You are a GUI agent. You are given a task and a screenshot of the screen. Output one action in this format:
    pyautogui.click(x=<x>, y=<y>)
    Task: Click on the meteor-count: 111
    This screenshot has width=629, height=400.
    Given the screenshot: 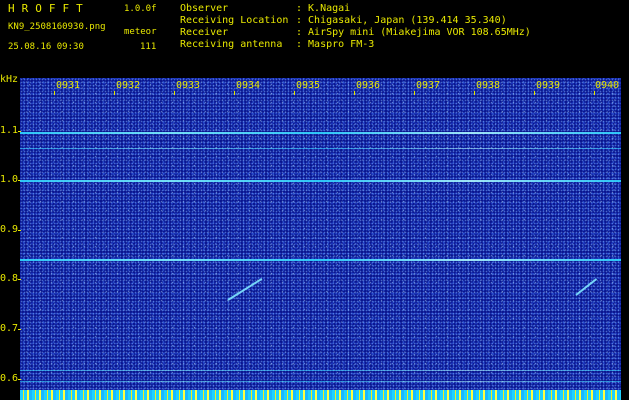 What is the action you would take?
    pyautogui.click(x=148, y=47)
    